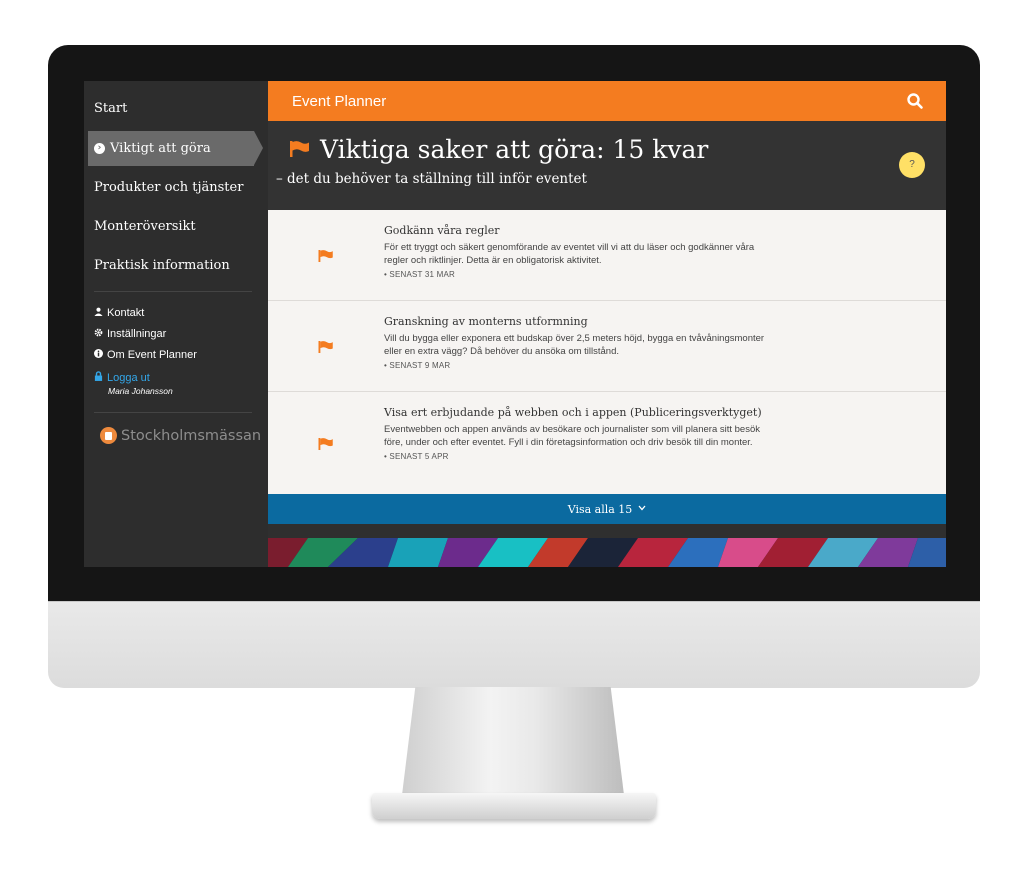 Image resolution: width=1024 pixels, height=870 pixels. I want to click on task-title: Granskning av monterns utformning, so click(486, 321).